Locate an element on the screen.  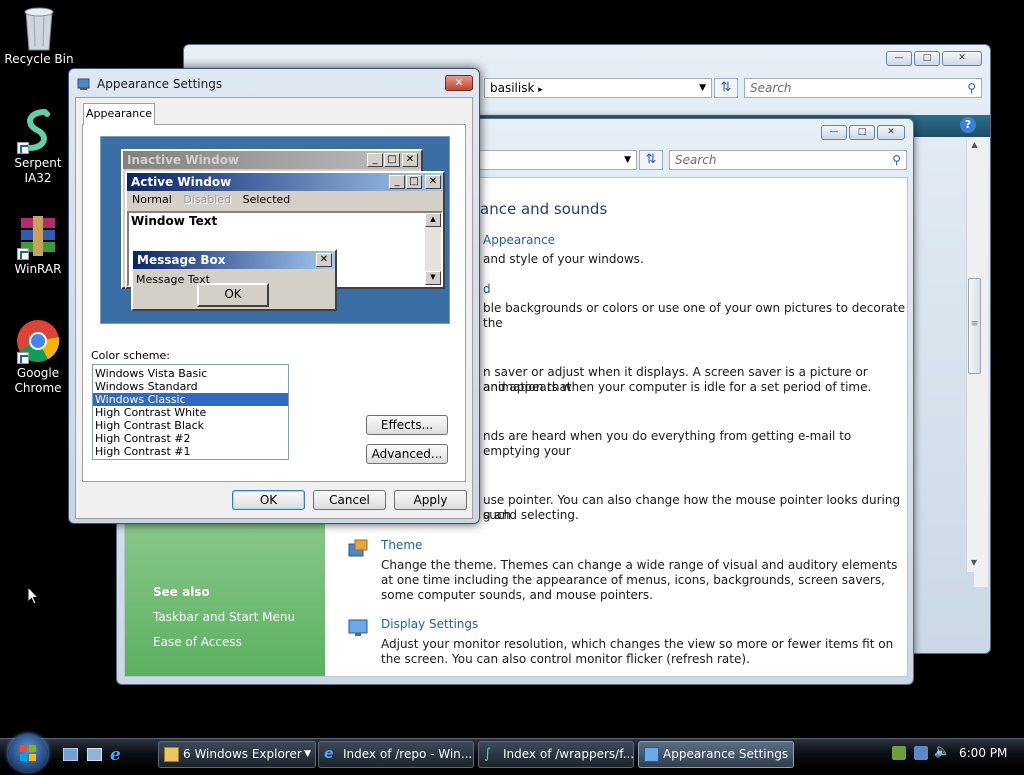
tray-clock: 6:00 PM is located at coordinates (983, 753).